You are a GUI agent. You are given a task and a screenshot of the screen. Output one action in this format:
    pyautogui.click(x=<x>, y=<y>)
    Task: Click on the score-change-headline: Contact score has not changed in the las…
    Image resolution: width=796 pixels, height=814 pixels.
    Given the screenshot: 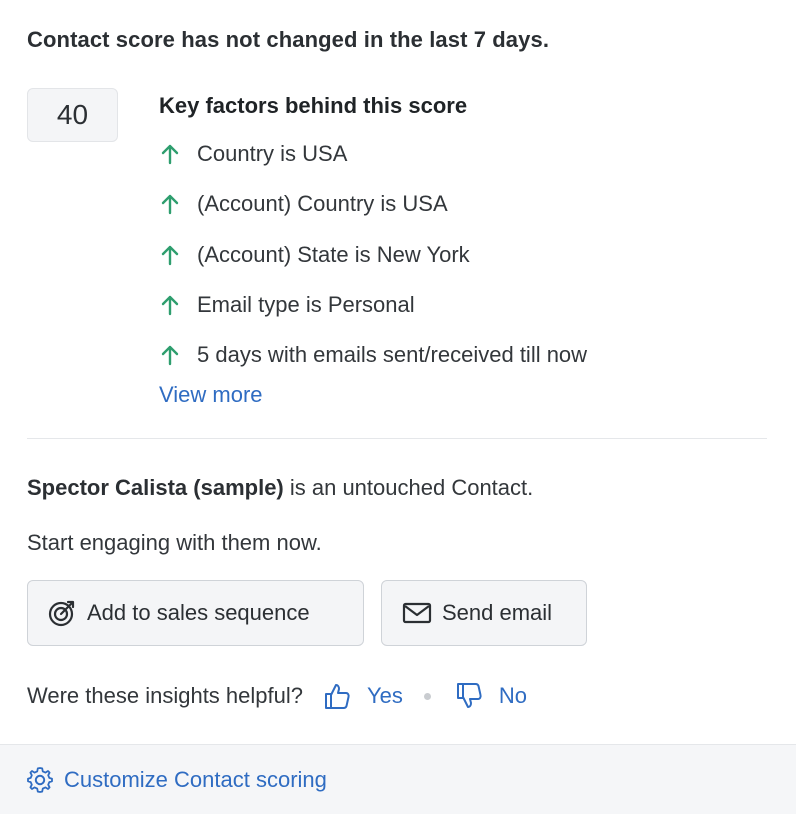 What is the action you would take?
    pyautogui.click(x=288, y=39)
    